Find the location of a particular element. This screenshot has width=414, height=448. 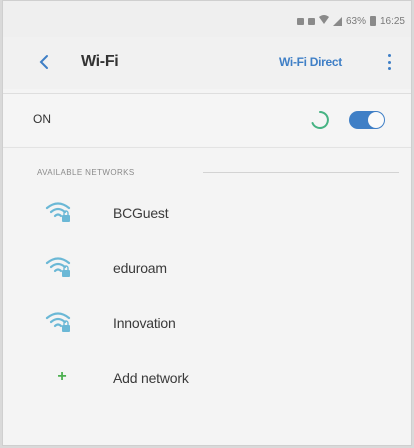

add-network-label: Add network is located at coordinates (151, 378).